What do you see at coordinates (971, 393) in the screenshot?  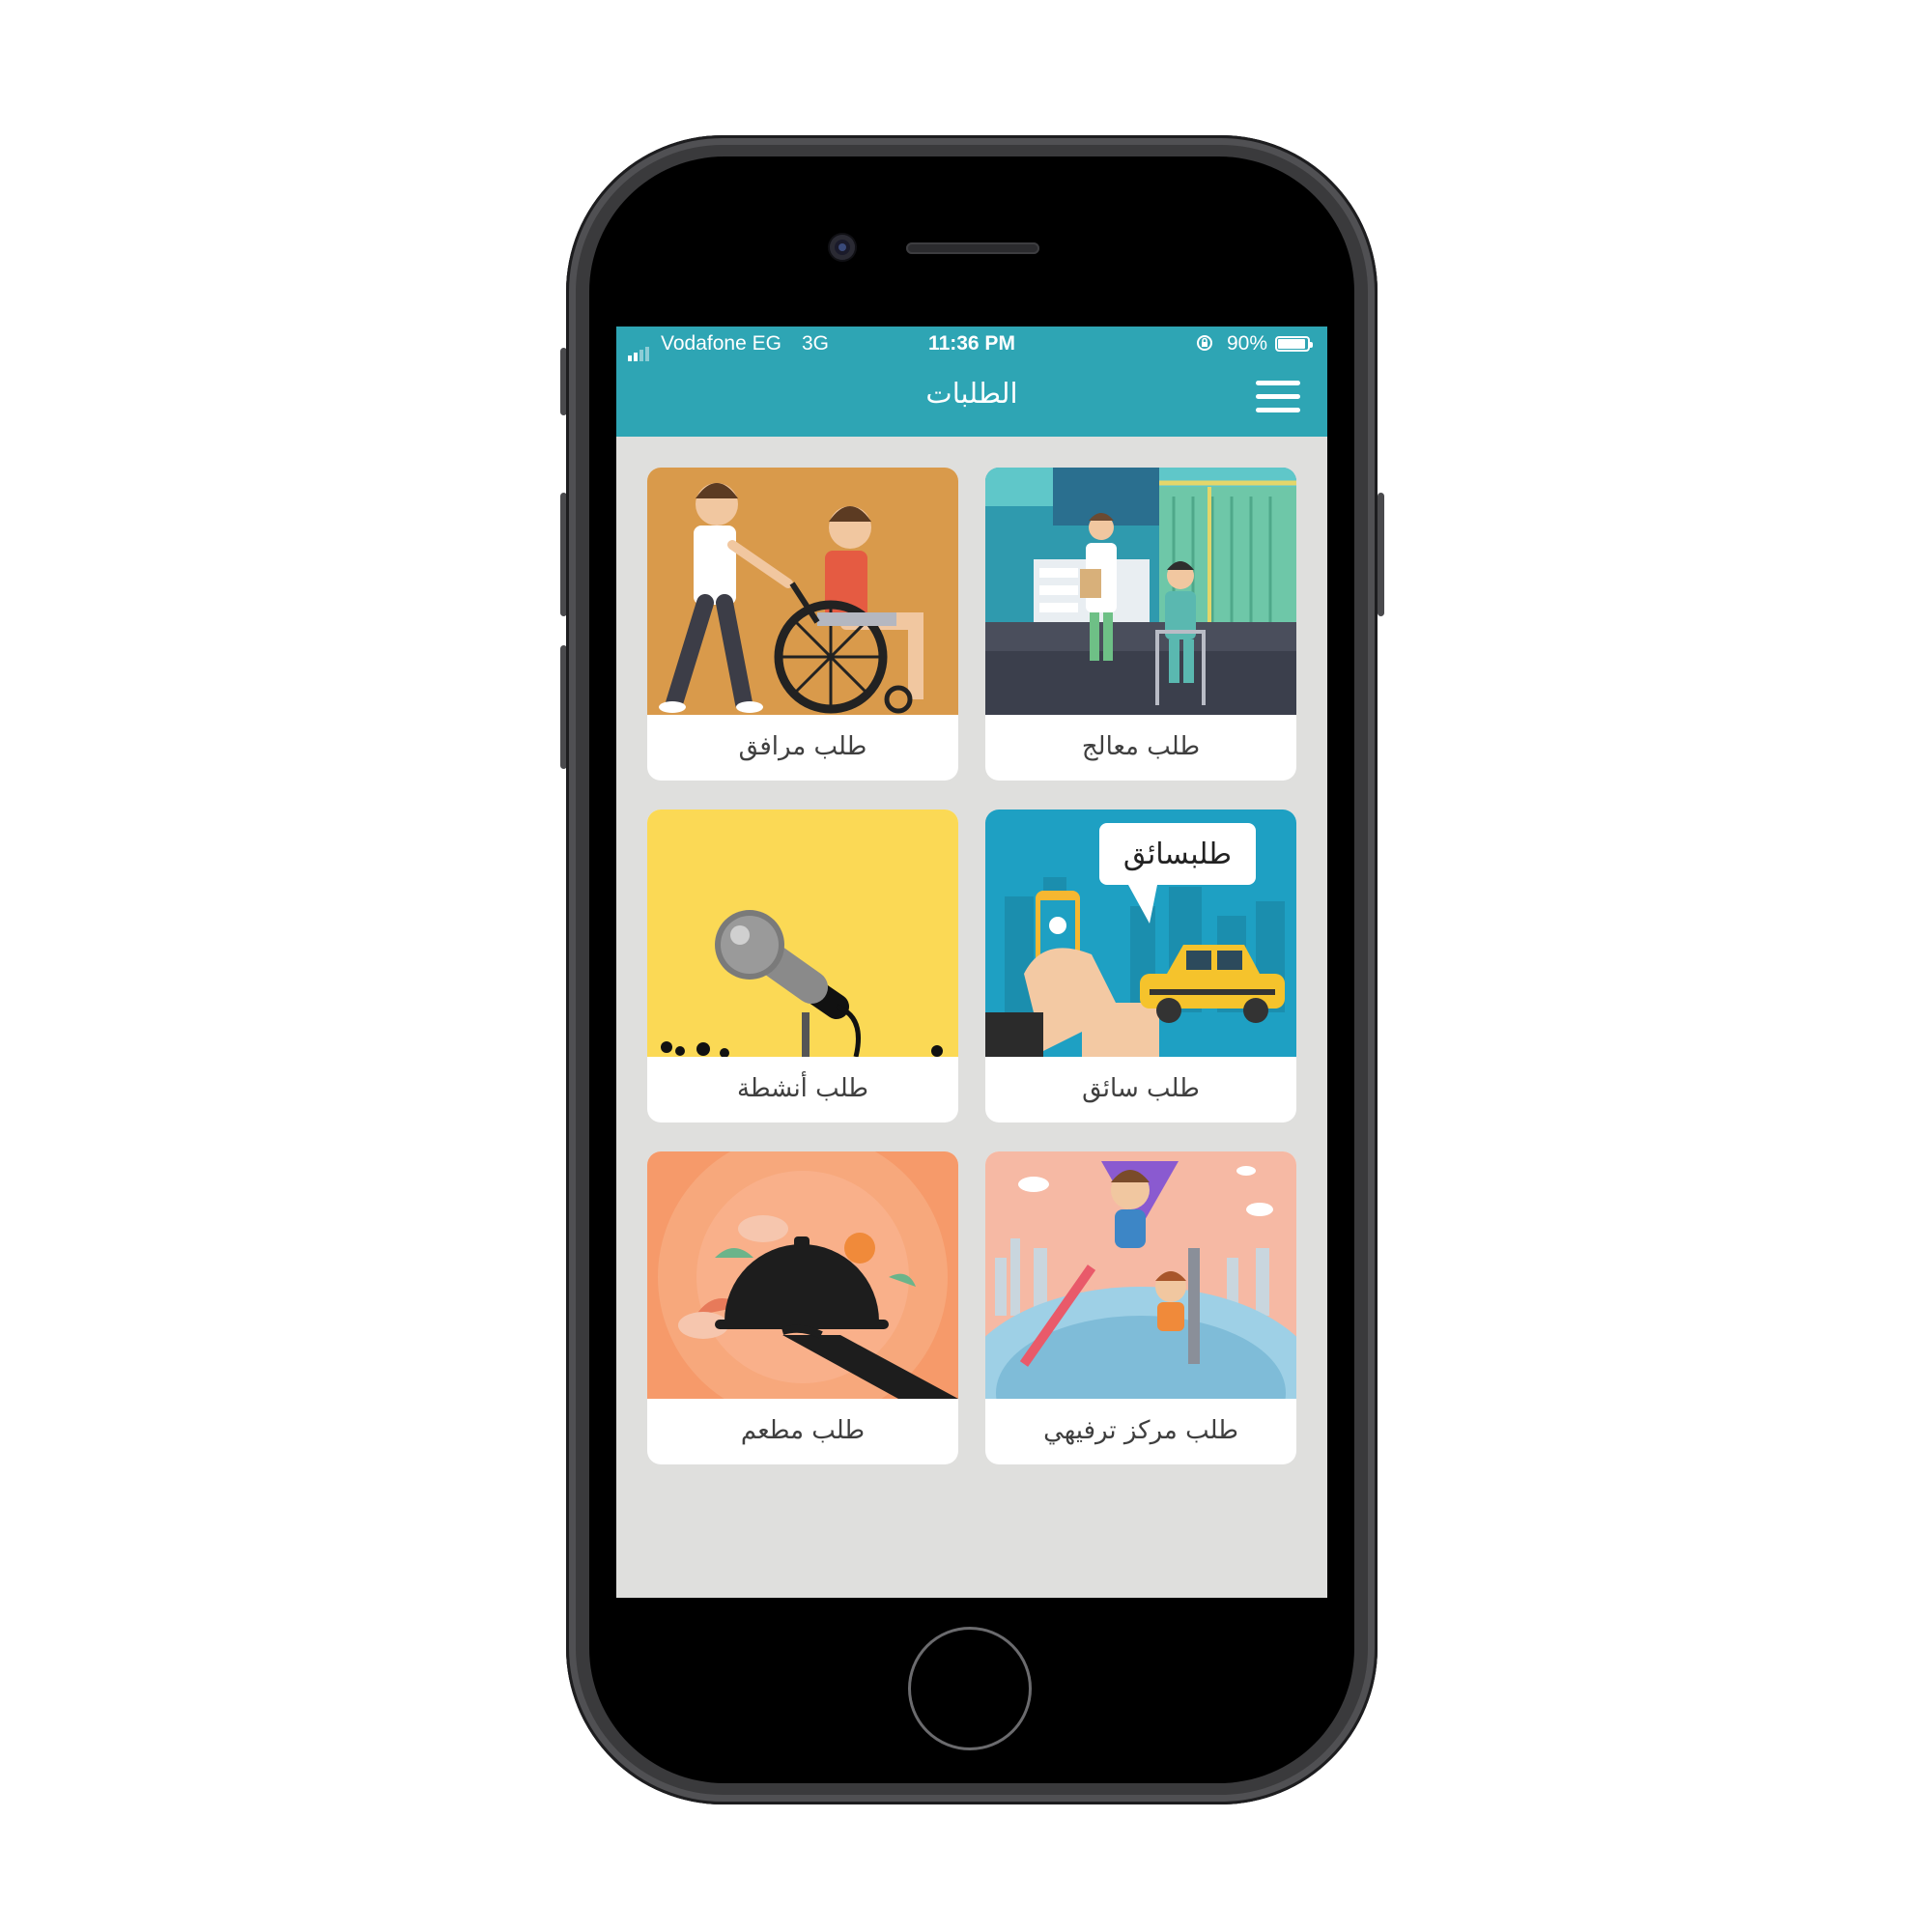 I see `page-title: الطلبات` at bounding box center [971, 393].